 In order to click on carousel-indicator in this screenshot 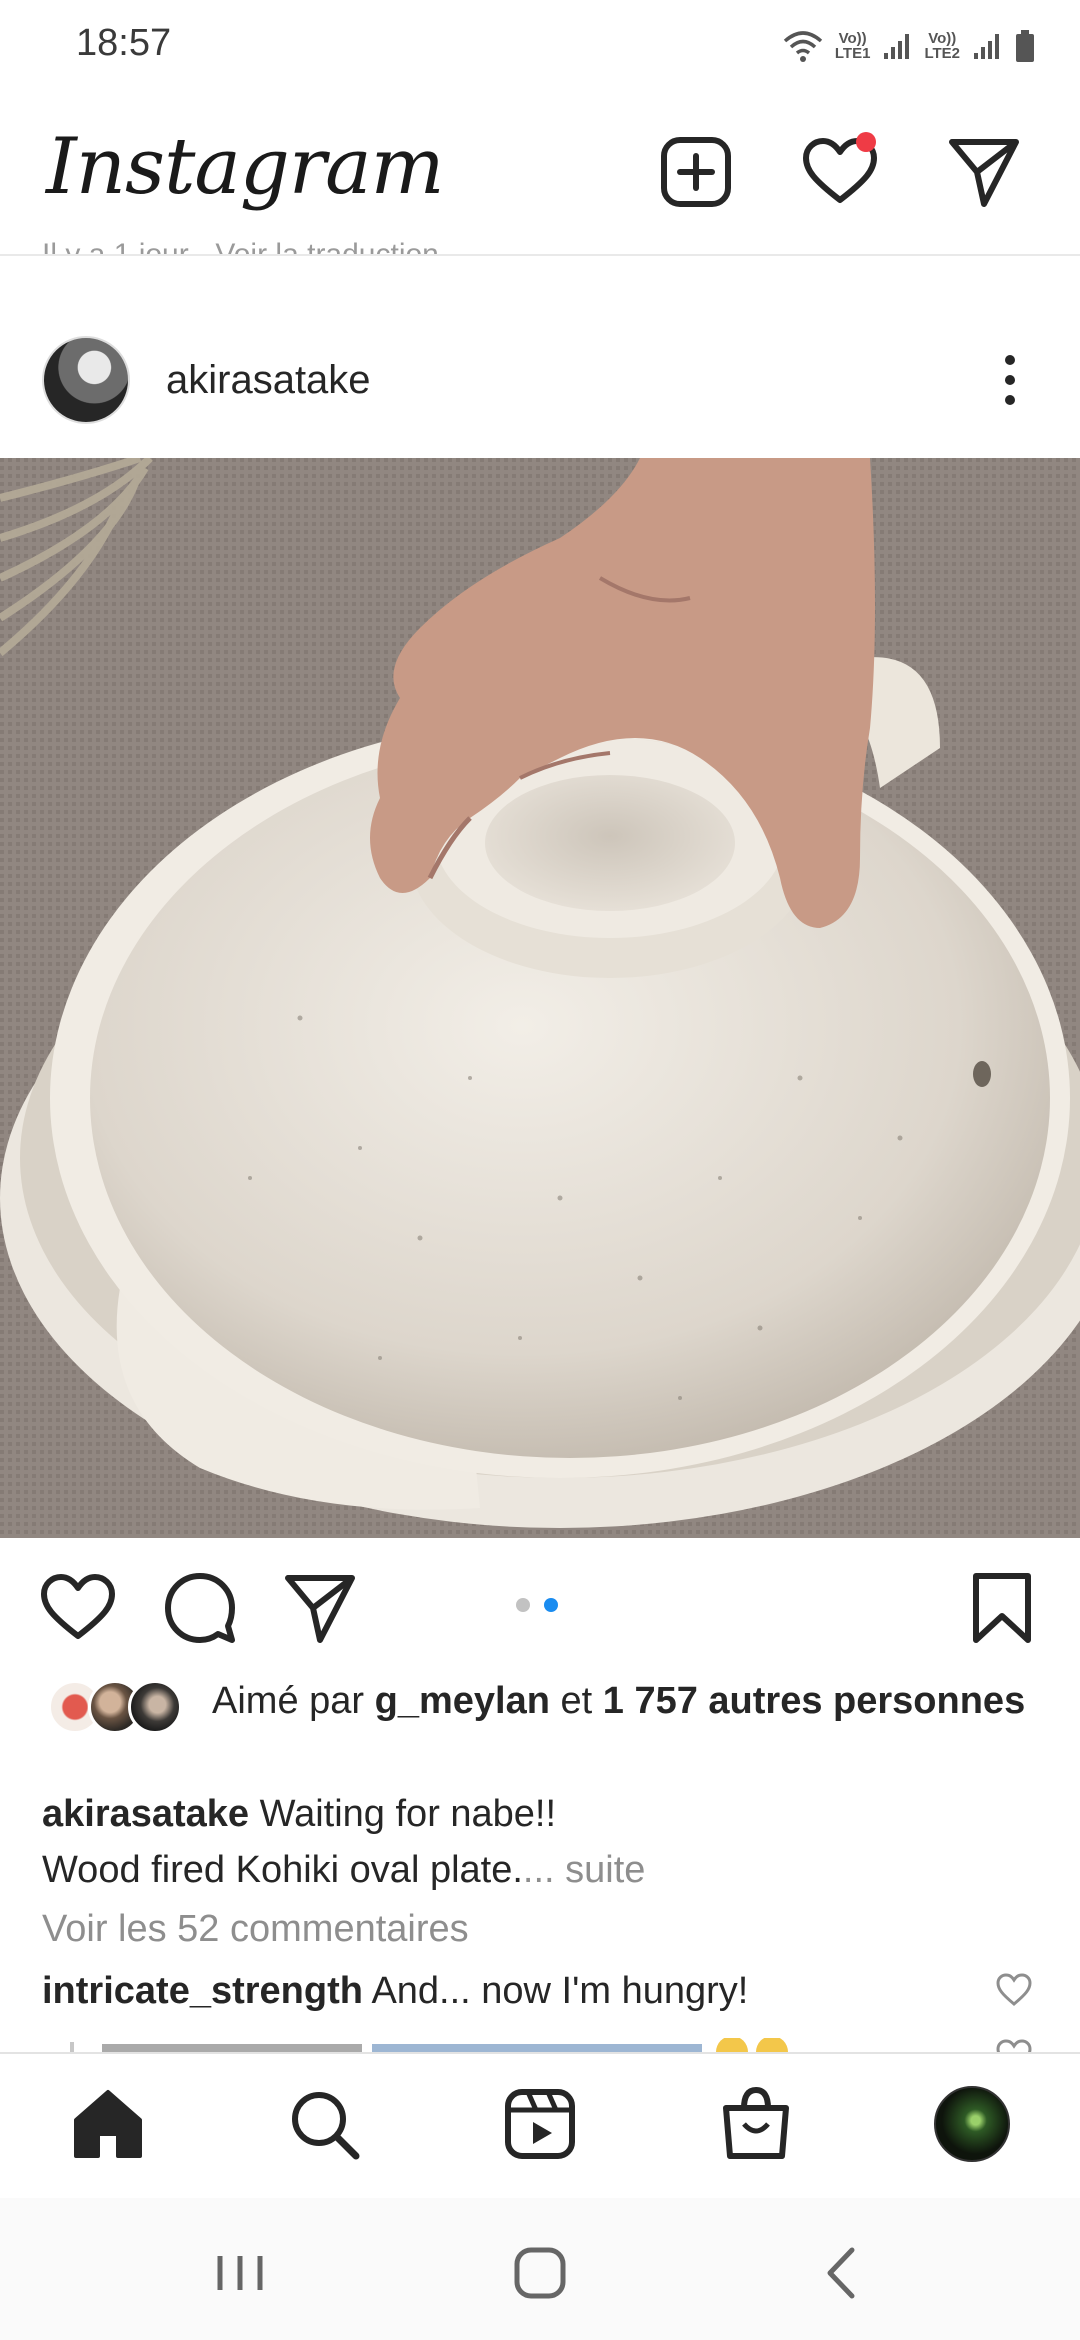, I will do `click(537, 1605)`.